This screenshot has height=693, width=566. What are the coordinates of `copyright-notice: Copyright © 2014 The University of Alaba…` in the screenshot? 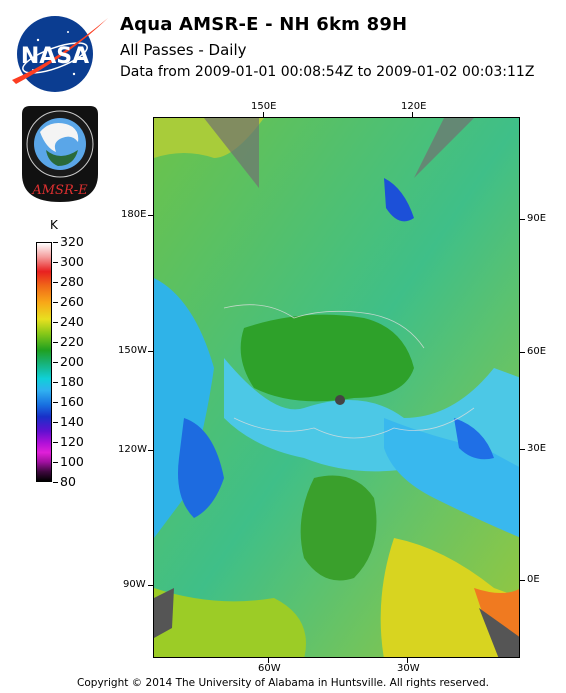 It's located at (283, 683).